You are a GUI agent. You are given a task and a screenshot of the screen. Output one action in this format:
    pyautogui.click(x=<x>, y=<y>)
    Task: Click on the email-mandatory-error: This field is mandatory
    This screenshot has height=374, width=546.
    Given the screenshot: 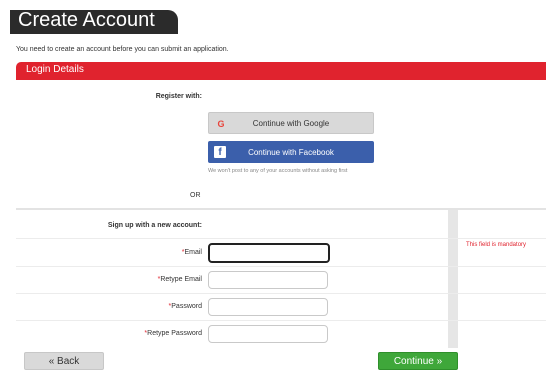 What is the action you would take?
    pyautogui.click(x=496, y=245)
    